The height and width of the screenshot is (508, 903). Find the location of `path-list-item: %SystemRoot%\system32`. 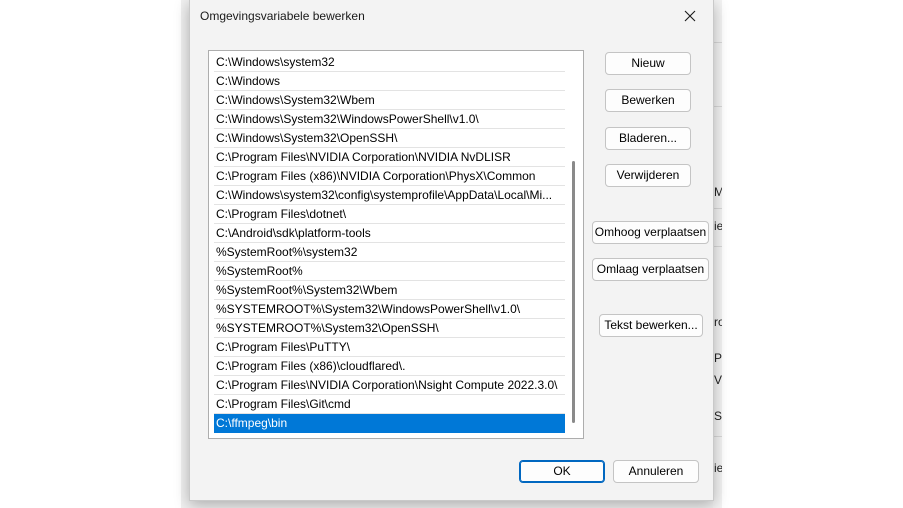

path-list-item: %SystemRoot%\system32 is located at coordinates (389, 252).